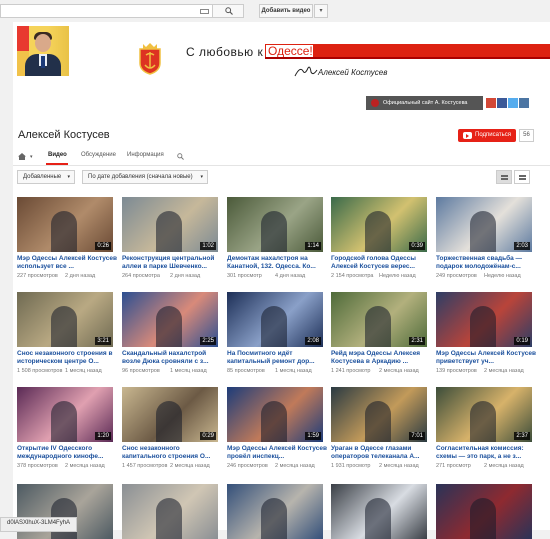  Describe the element at coordinates (170, 319) in the screenshot. I see `video-thumbnail: 2:25` at that location.